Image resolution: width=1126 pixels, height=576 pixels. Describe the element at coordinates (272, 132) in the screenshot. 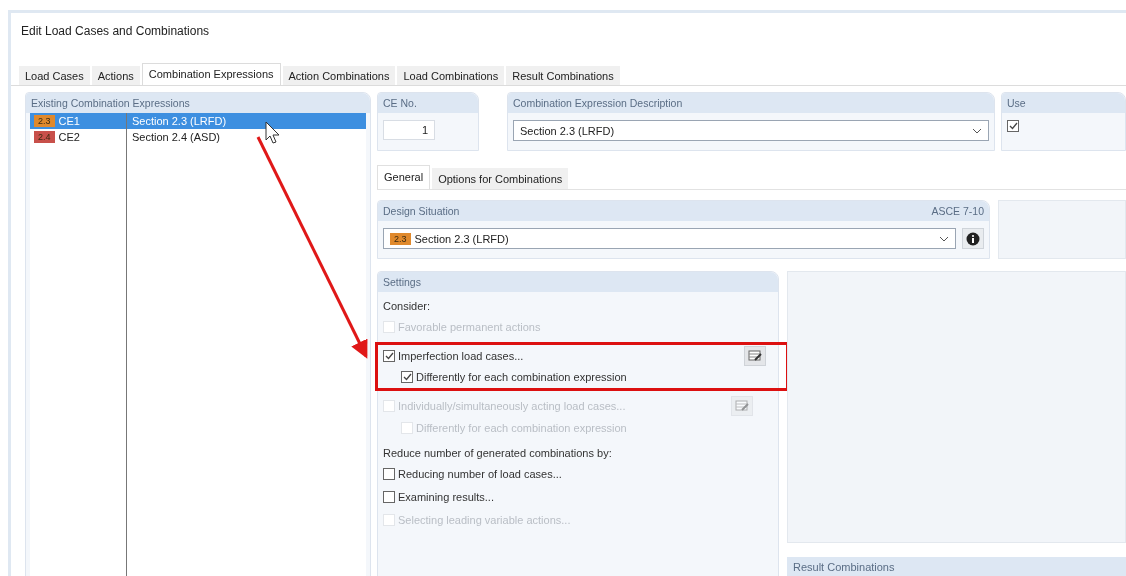

I see `mouse-cursor-icon` at that location.